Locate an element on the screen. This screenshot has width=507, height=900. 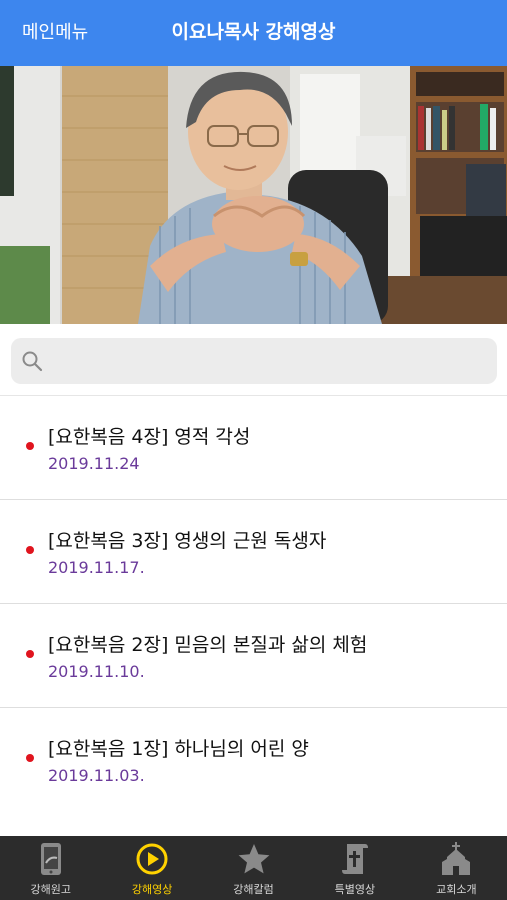
video-list-item: [요한복음 3장] 영생의 근원 독생자 2019.11.17. is located at coordinates (253, 552).